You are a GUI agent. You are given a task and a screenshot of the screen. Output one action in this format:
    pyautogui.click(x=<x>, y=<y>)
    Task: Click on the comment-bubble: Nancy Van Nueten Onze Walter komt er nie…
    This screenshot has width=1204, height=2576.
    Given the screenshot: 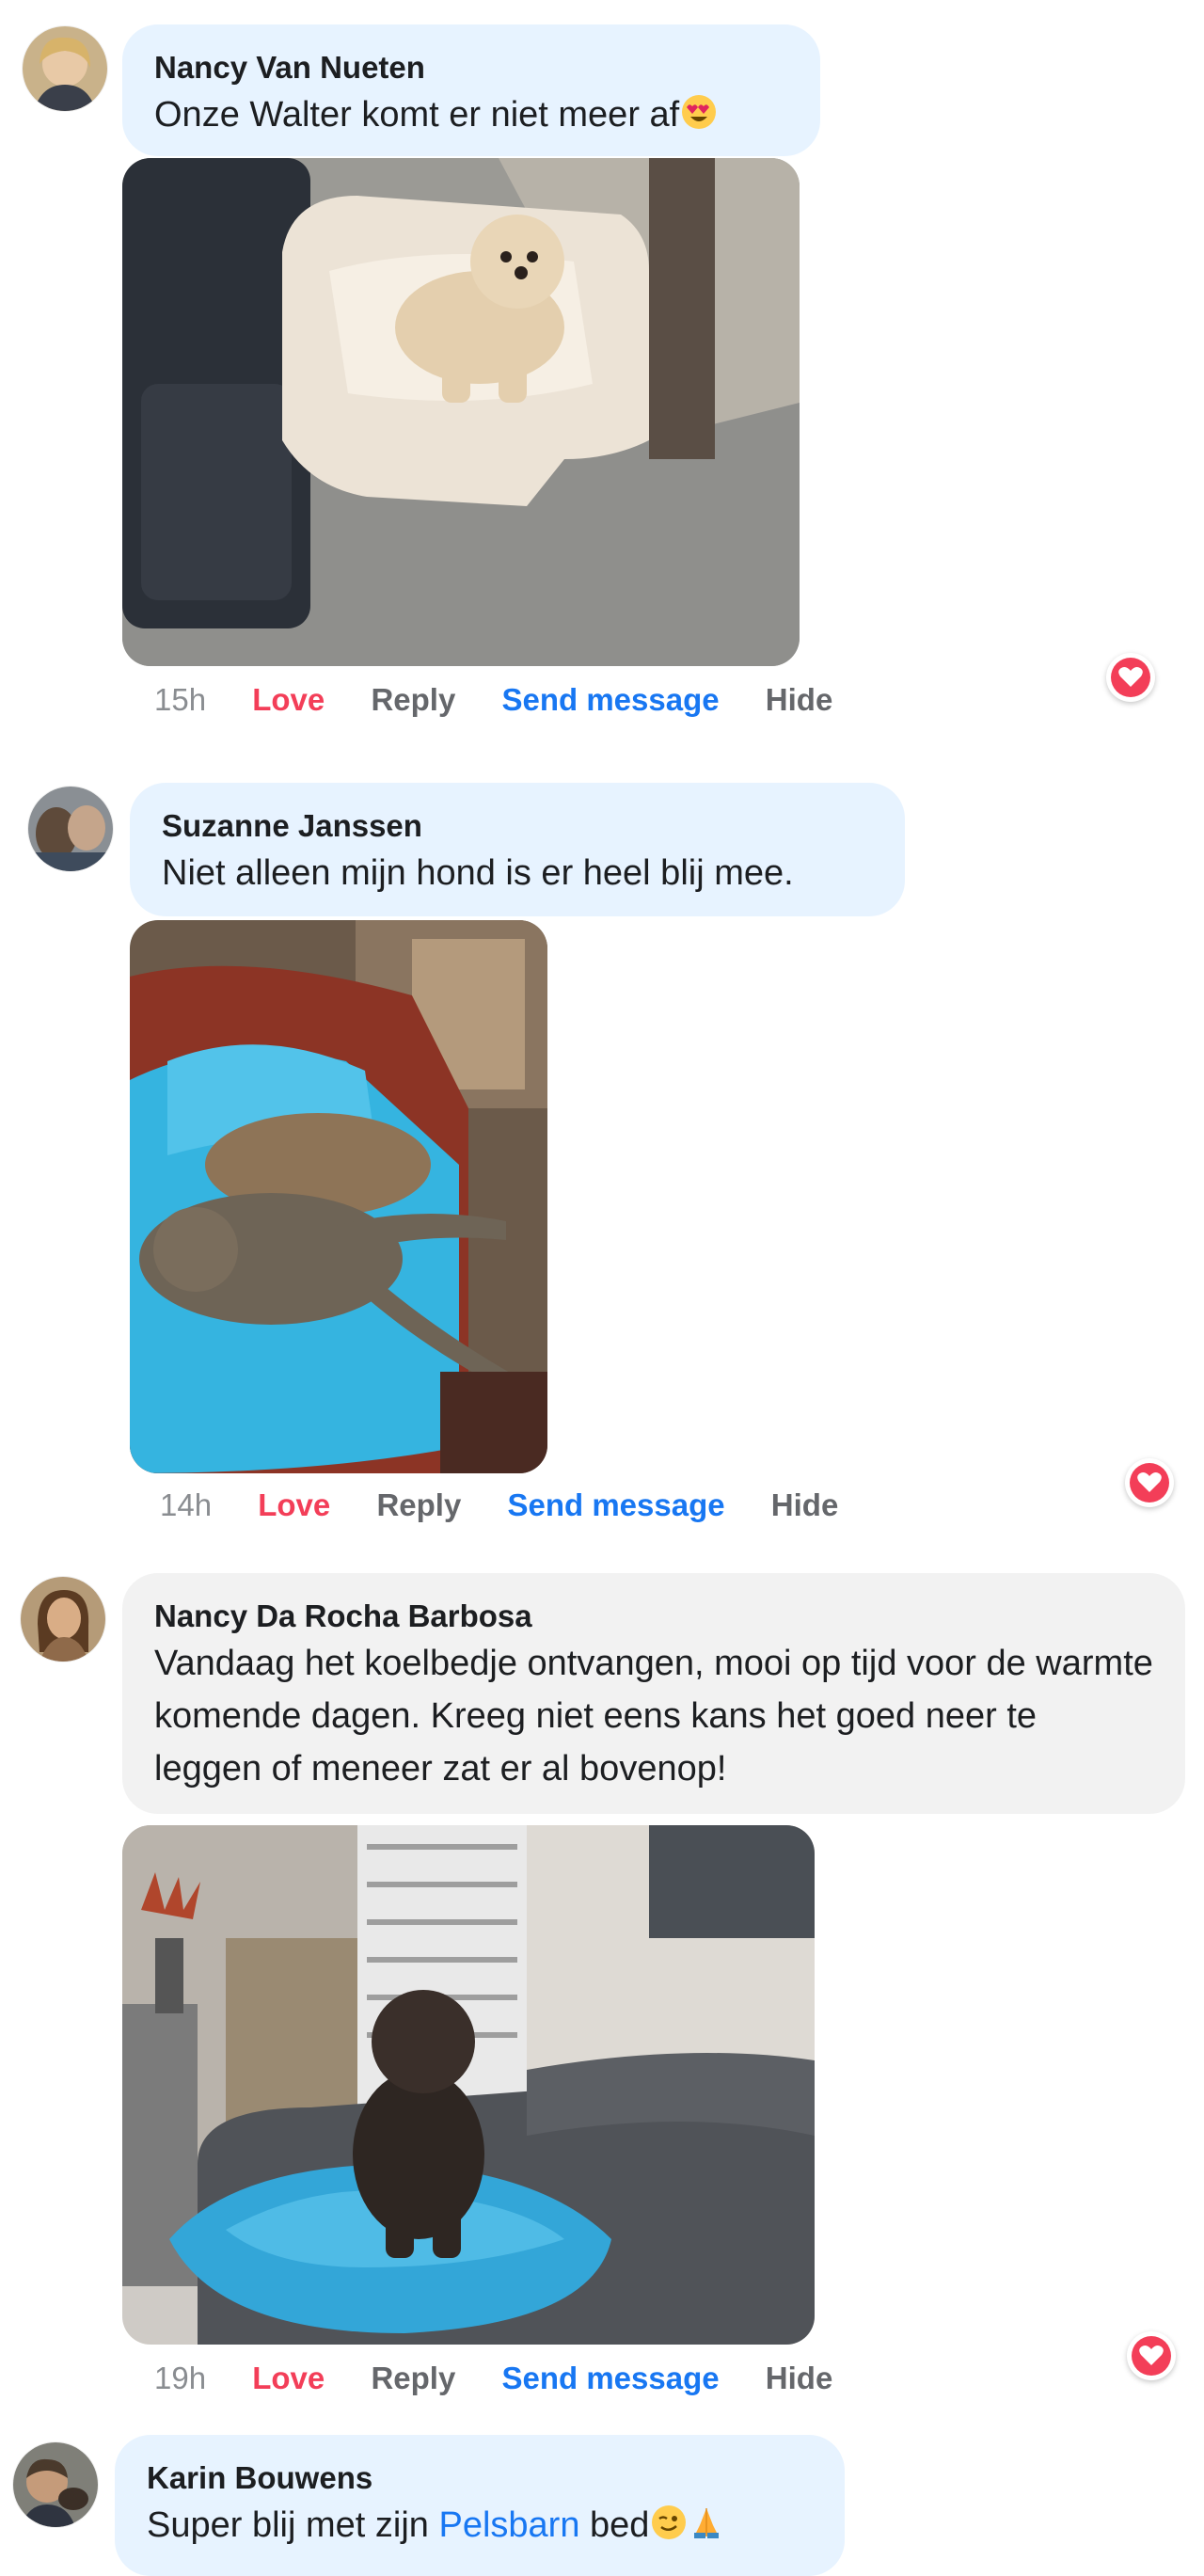 What is the action you would take?
    pyautogui.click(x=471, y=90)
    